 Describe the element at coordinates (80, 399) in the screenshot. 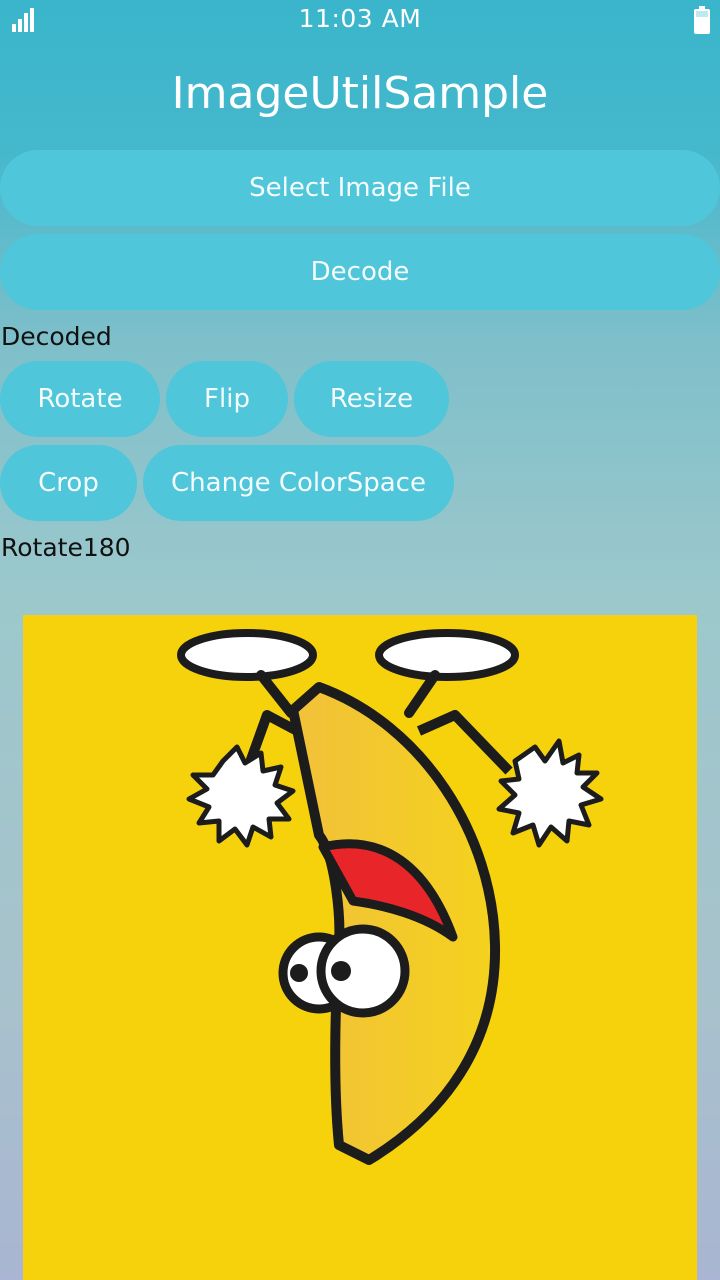

I see `rotate-button: Rotate` at that location.